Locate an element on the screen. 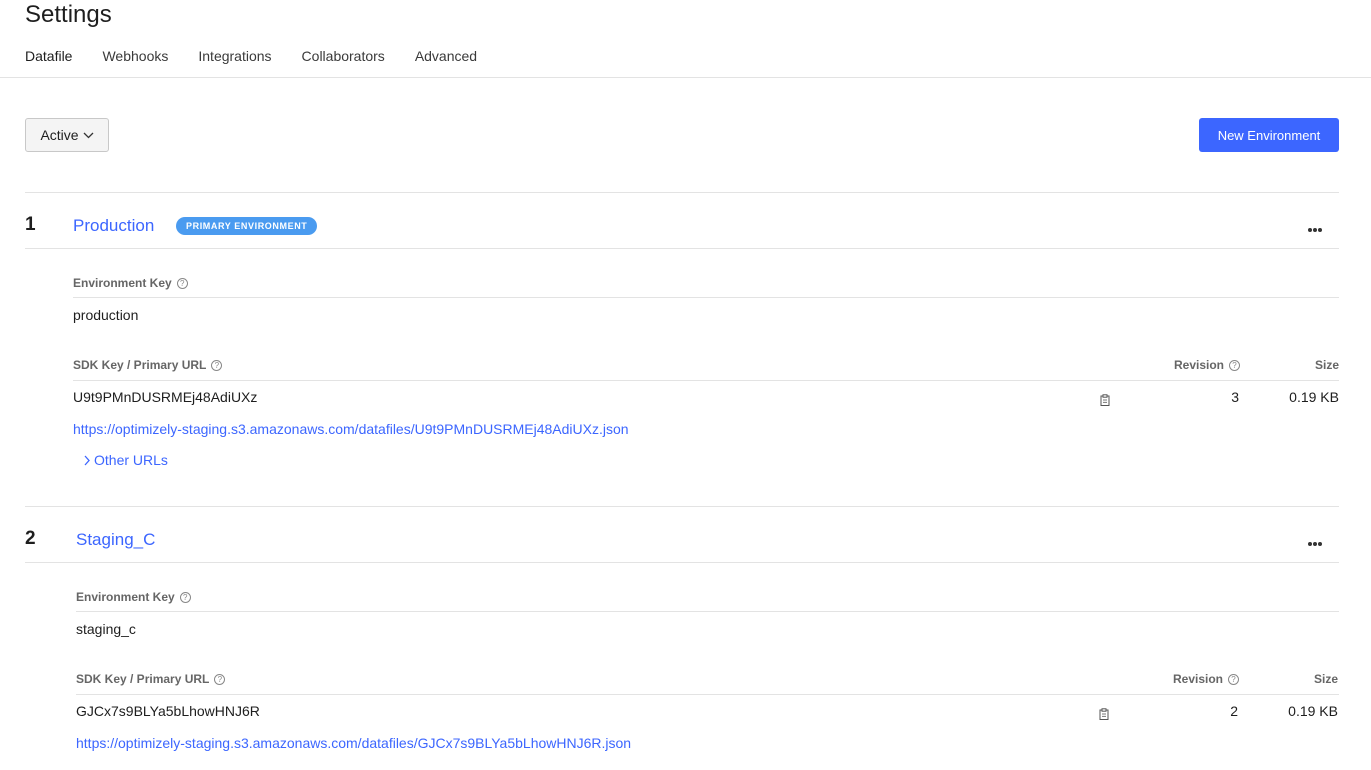 The width and height of the screenshot is (1371, 770). environment-name-link: Production is located at coordinates (113, 226).